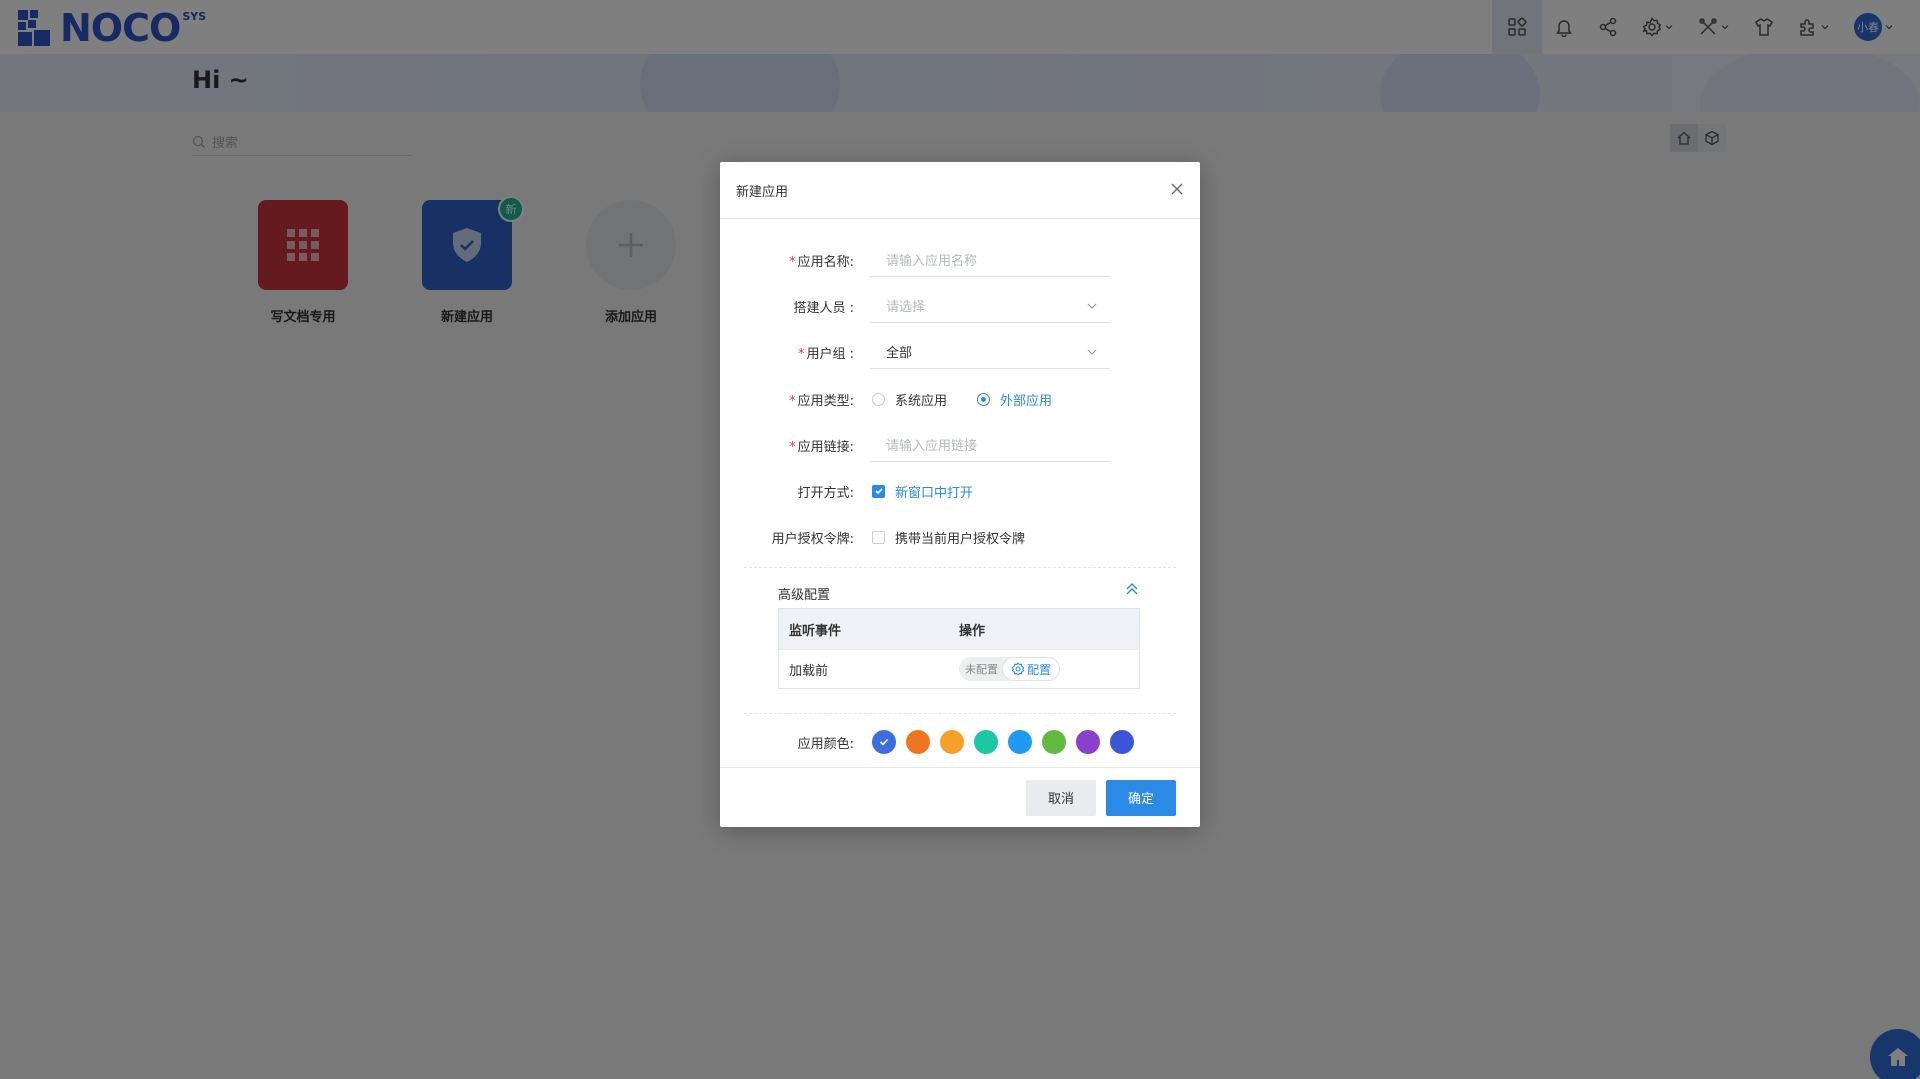 Image resolution: width=1920 pixels, height=1079 pixels. Describe the element at coordinates (1014, 399) in the screenshot. I see `radio-external-app: 外部应用` at that location.